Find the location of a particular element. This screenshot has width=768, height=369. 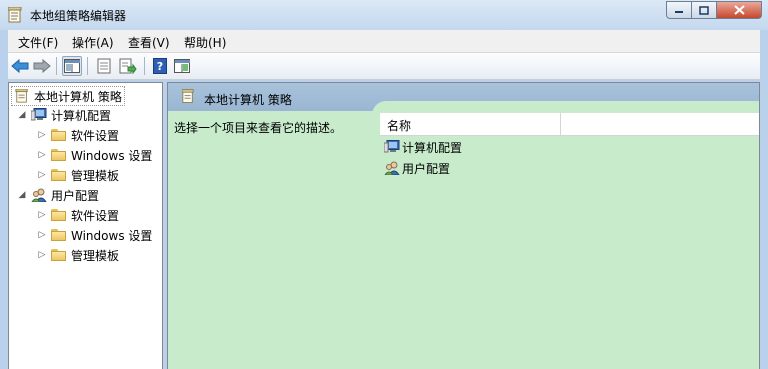

window-controls is located at coordinates (714, 10).